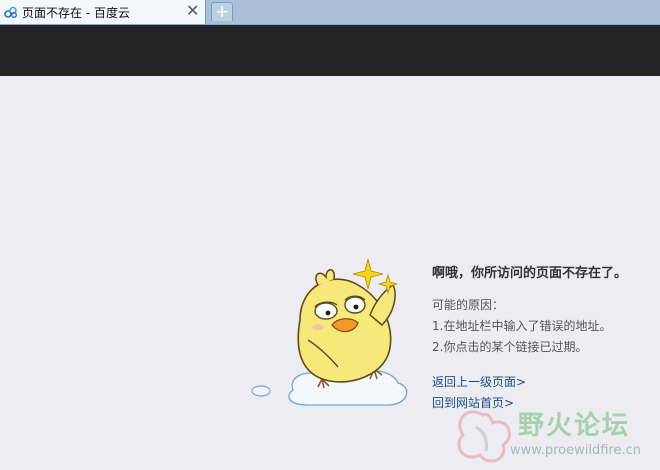 This screenshot has width=660, height=470. Describe the element at coordinates (76, 13) in the screenshot. I see `tab-title: 页面不存在 - 百度云` at that location.